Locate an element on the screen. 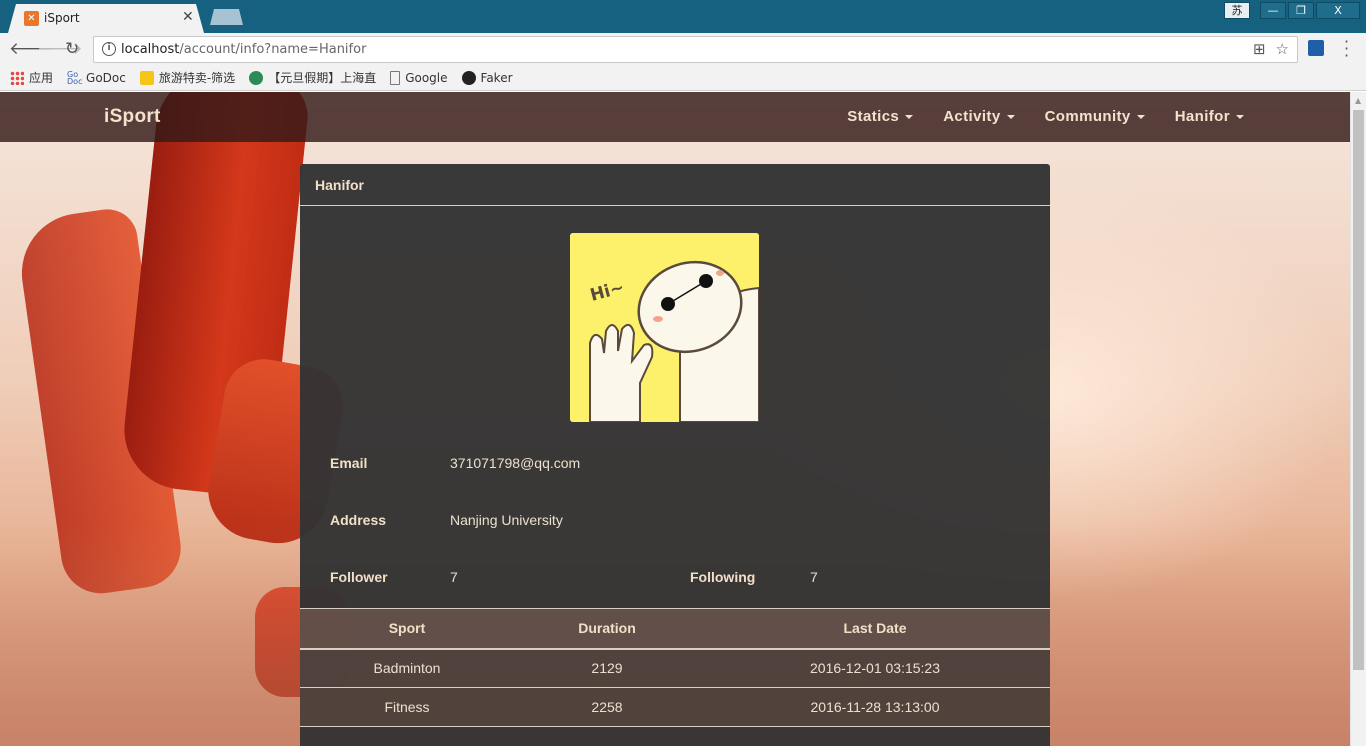 The height and width of the screenshot is (746, 1366). column-header-sport: Sport is located at coordinates (407, 629).